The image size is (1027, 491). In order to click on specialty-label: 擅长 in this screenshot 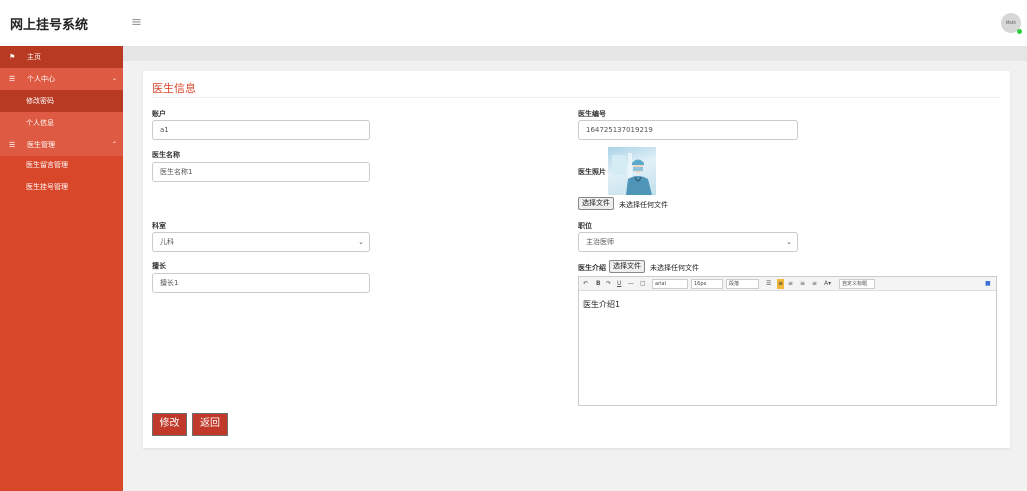, I will do `click(159, 266)`.